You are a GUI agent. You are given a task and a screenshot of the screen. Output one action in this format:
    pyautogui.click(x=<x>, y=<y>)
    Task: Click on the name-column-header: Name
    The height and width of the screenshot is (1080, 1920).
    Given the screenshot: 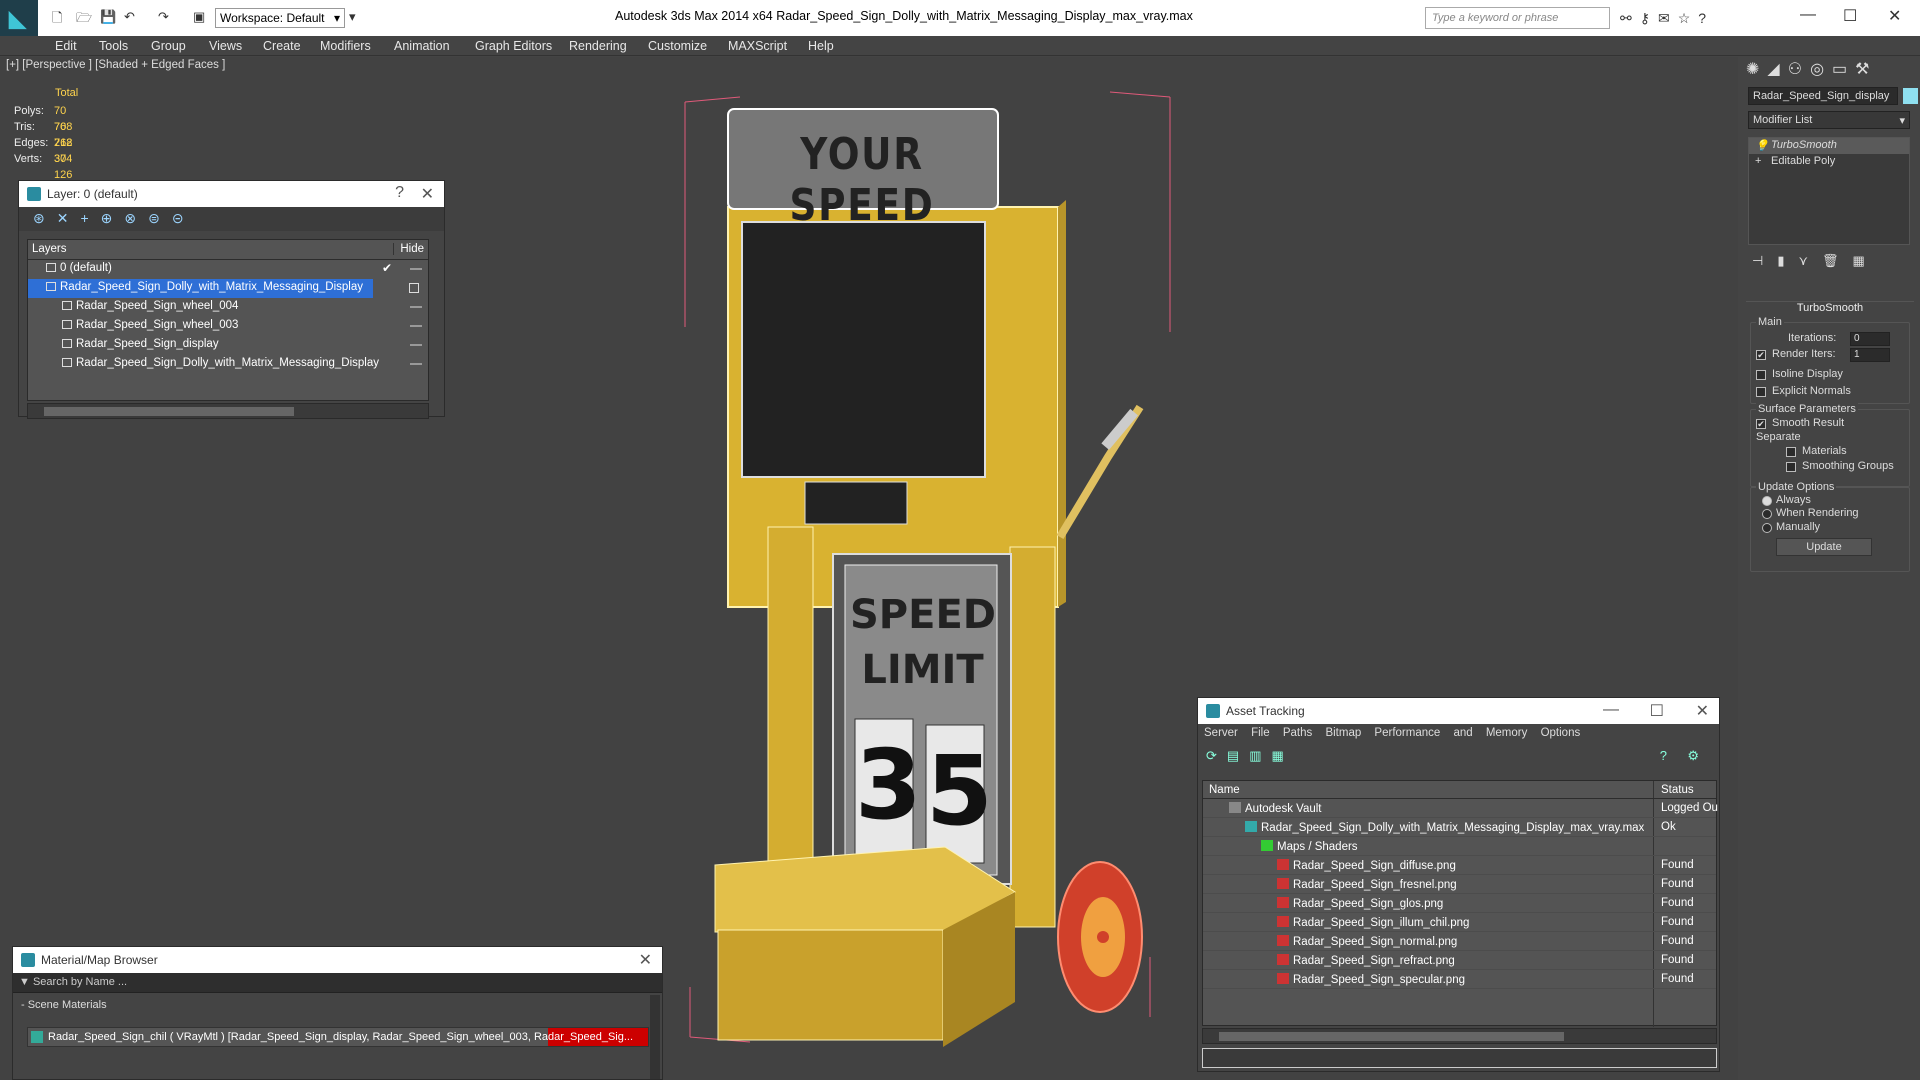 What is the action you would take?
    pyautogui.click(x=1224, y=790)
    